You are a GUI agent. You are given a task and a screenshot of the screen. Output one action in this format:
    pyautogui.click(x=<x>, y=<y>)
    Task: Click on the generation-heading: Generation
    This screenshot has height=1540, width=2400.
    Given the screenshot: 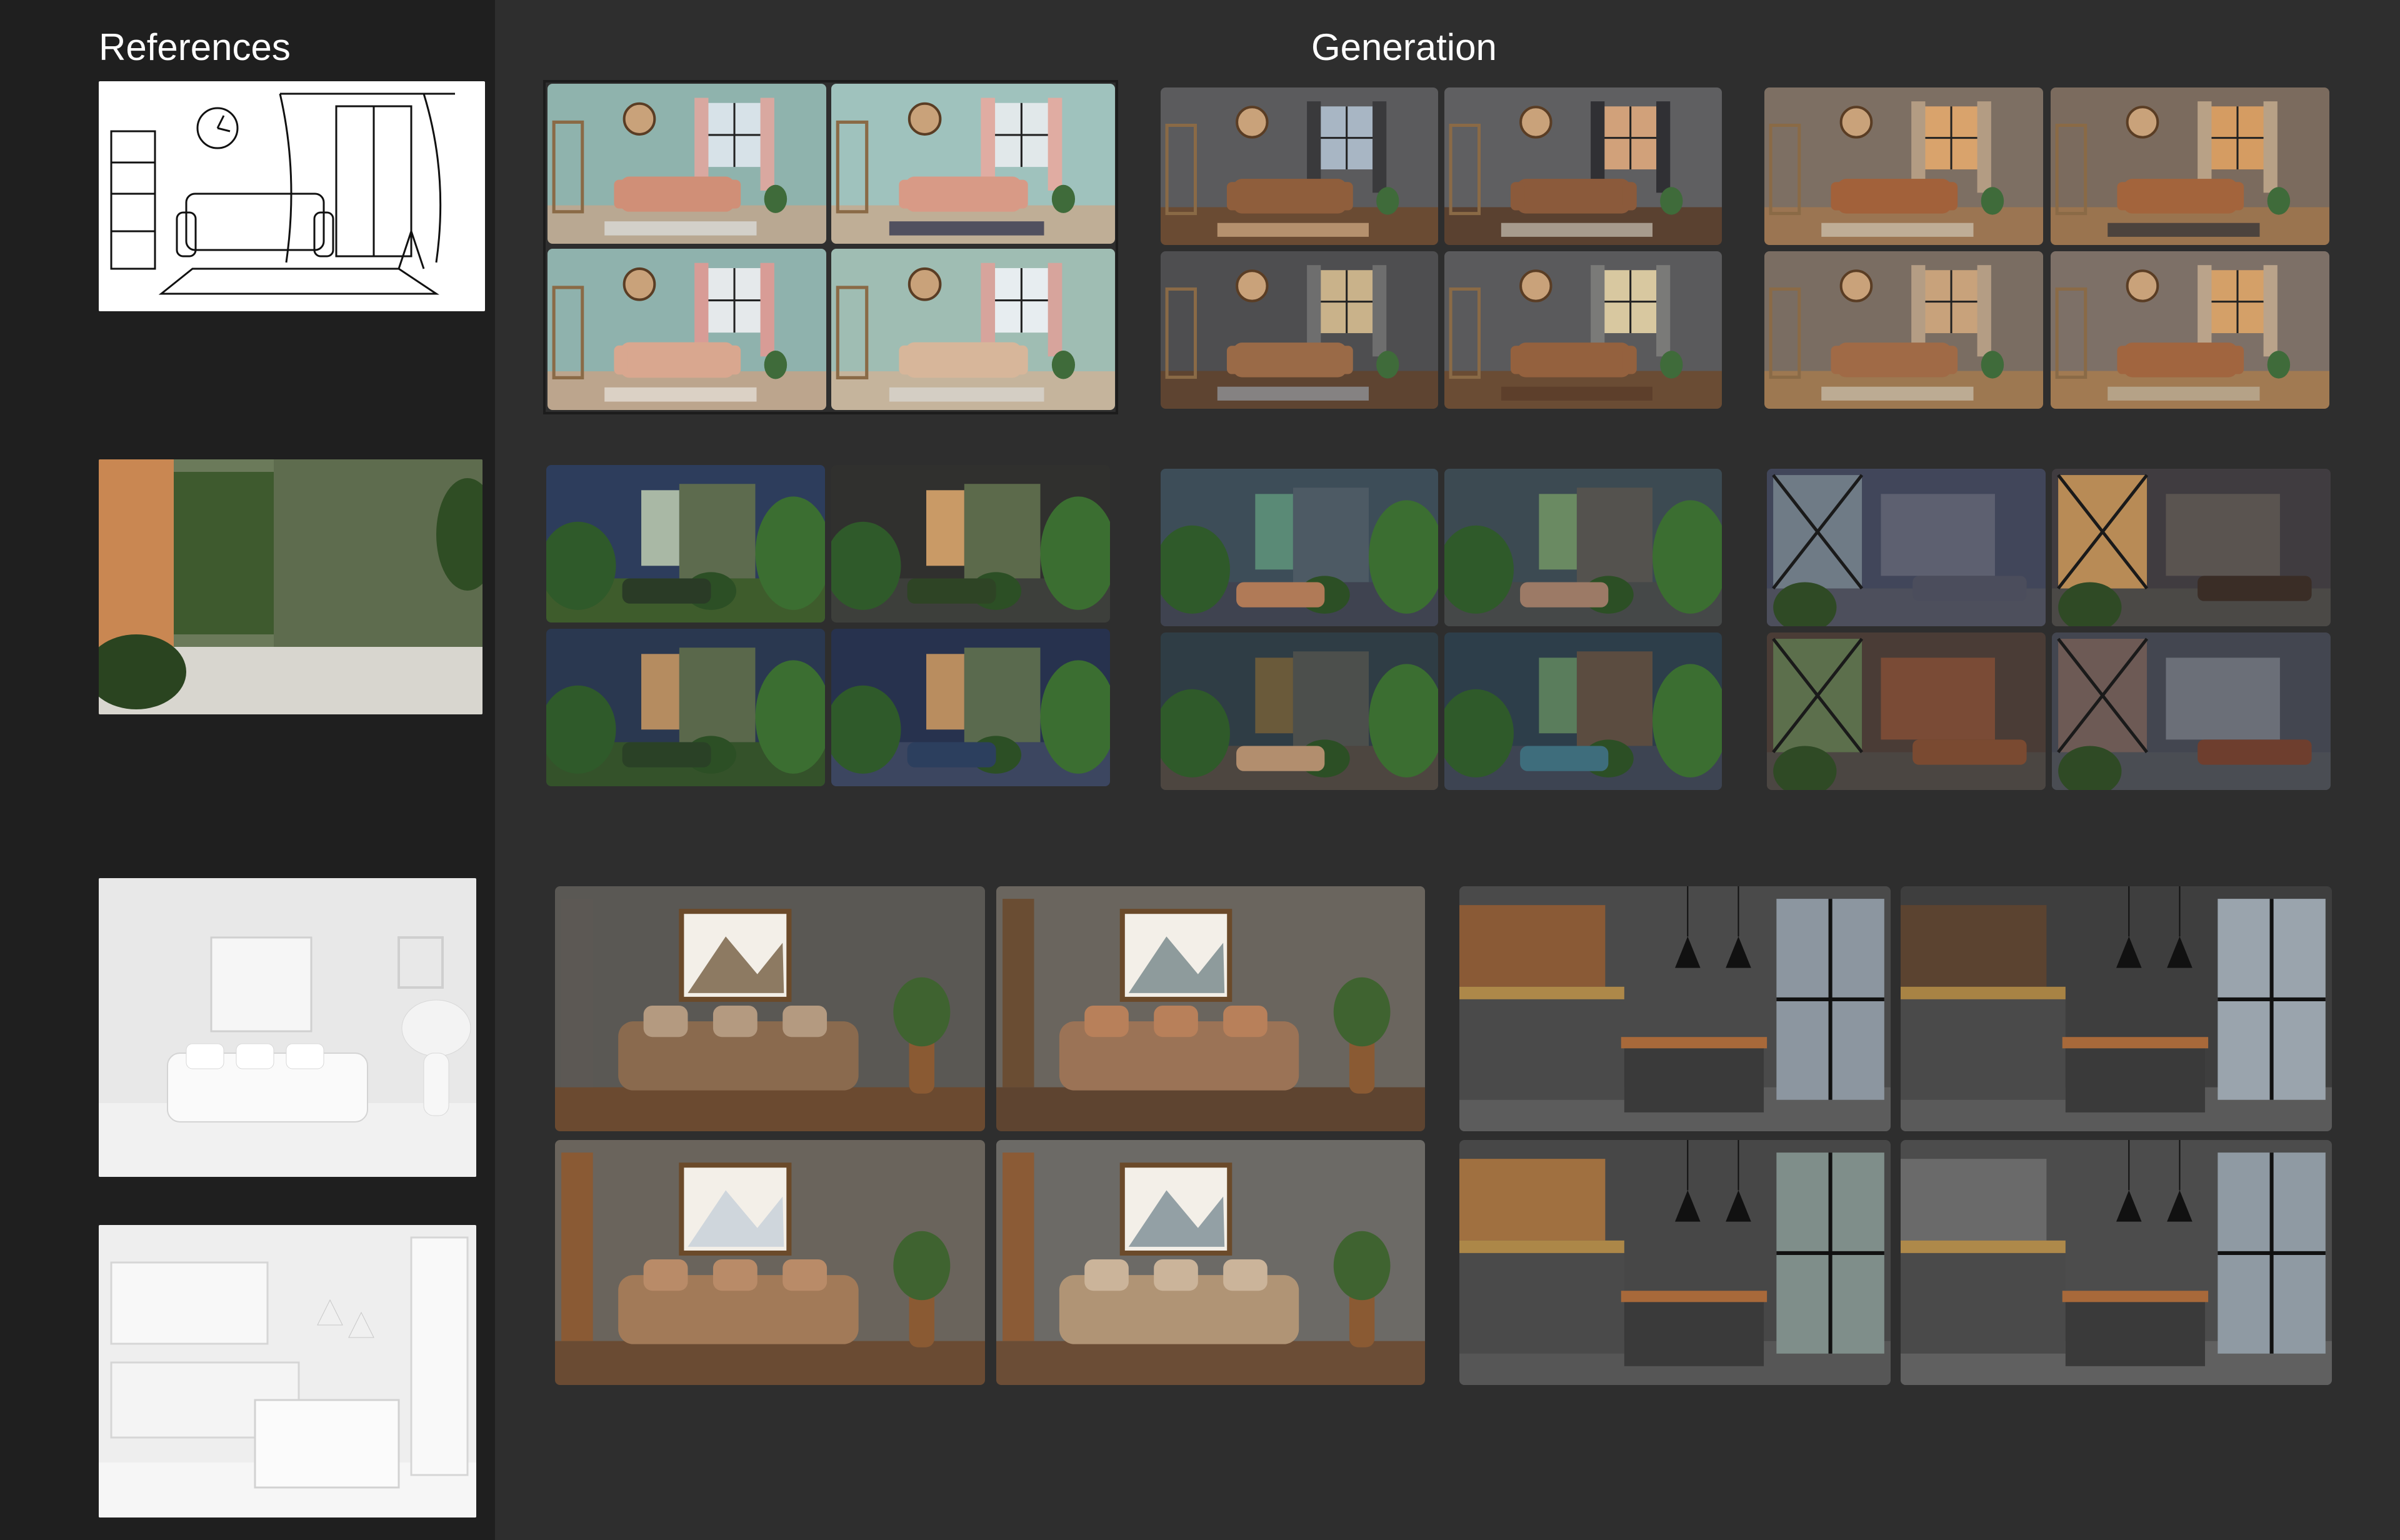 What is the action you would take?
    pyautogui.click(x=1404, y=47)
    